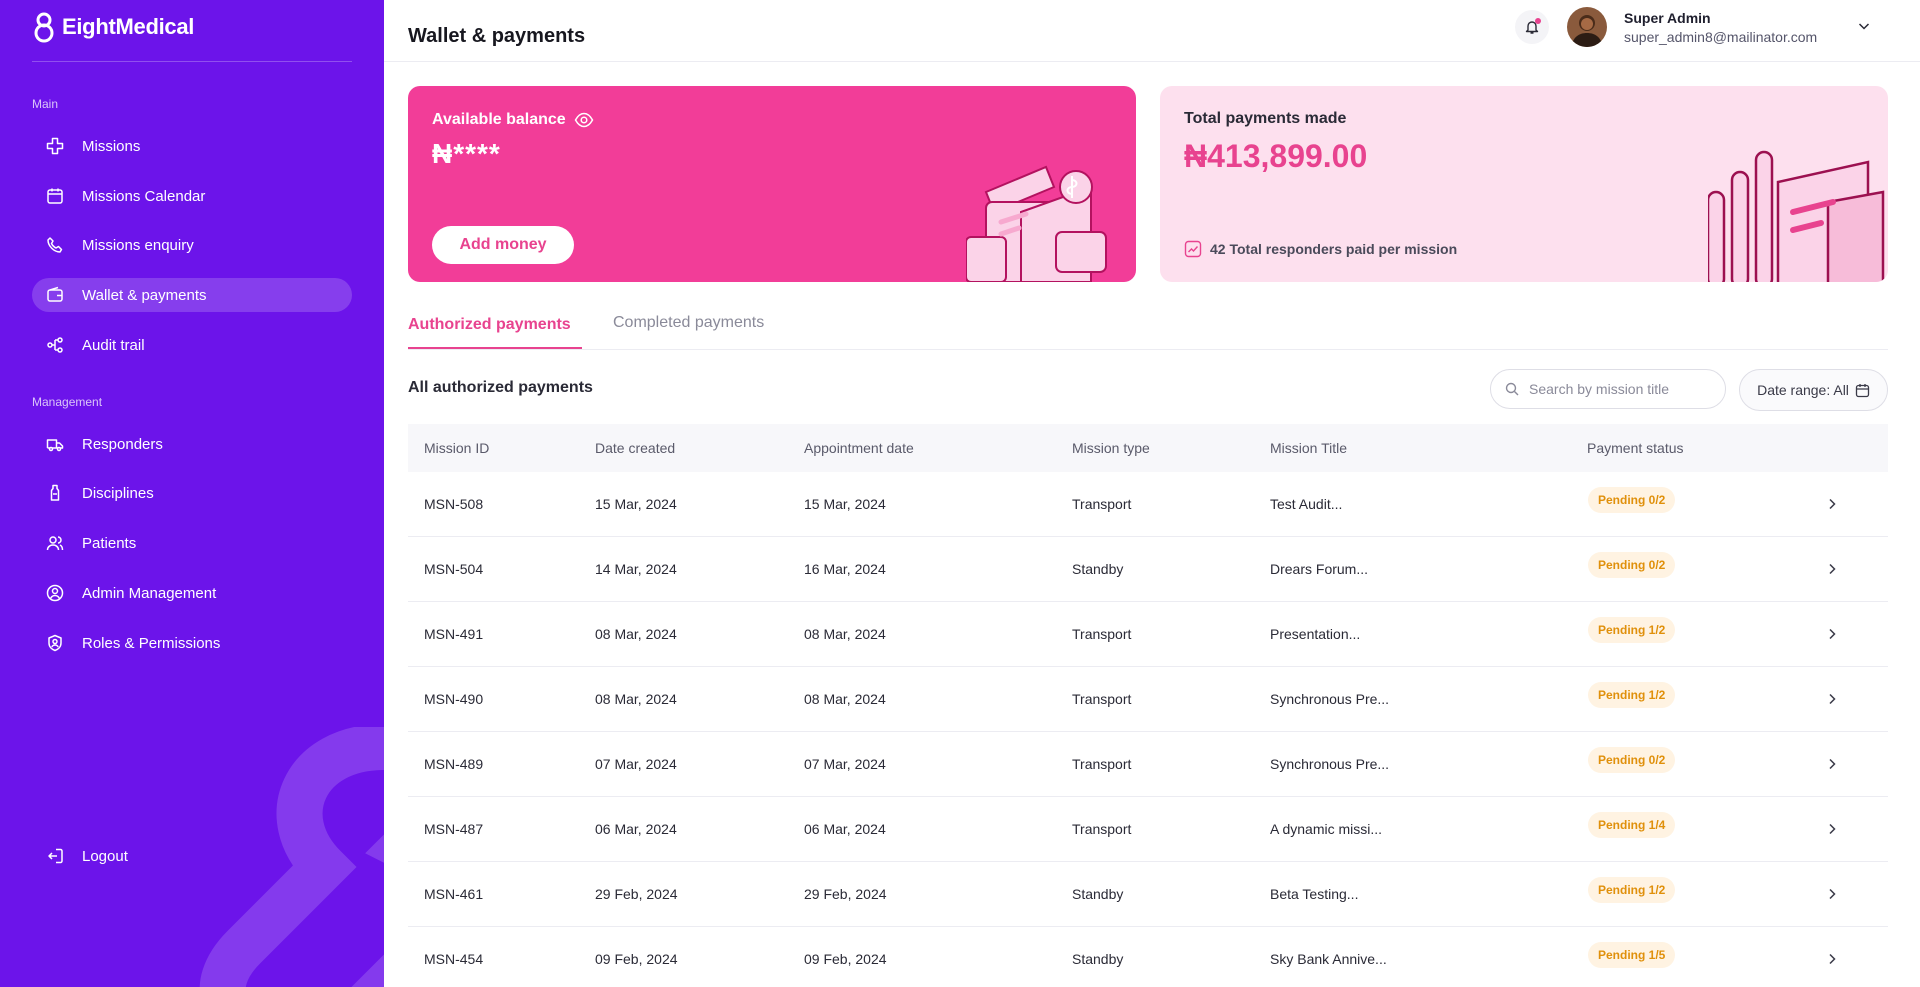  I want to click on sidebar-item-missions-calendar: Missions Calendar, so click(192, 196).